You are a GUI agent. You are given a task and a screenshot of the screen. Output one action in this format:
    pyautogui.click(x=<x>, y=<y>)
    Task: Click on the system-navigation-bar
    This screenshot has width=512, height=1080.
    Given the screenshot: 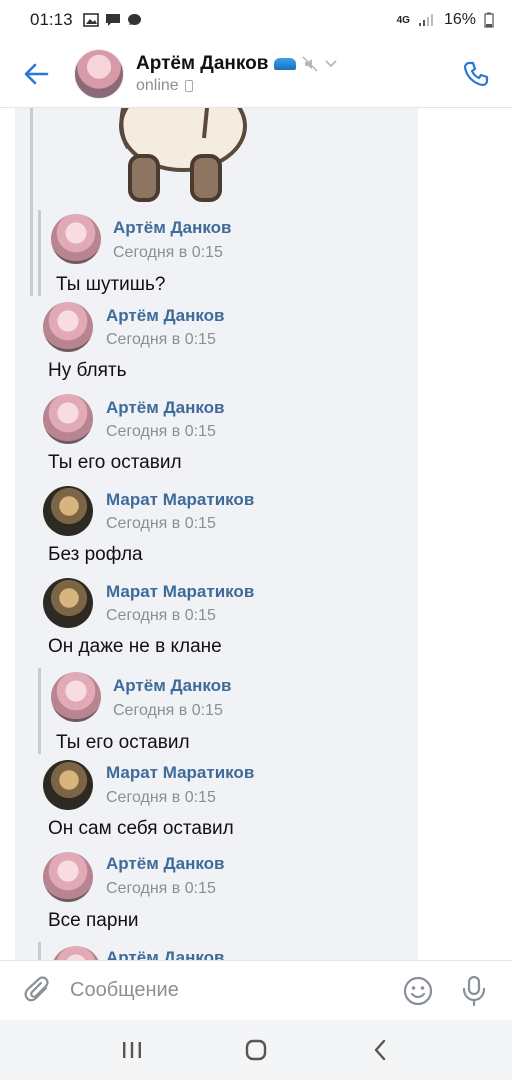 What is the action you would take?
    pyautogui.click(x=256, y=1050)
    